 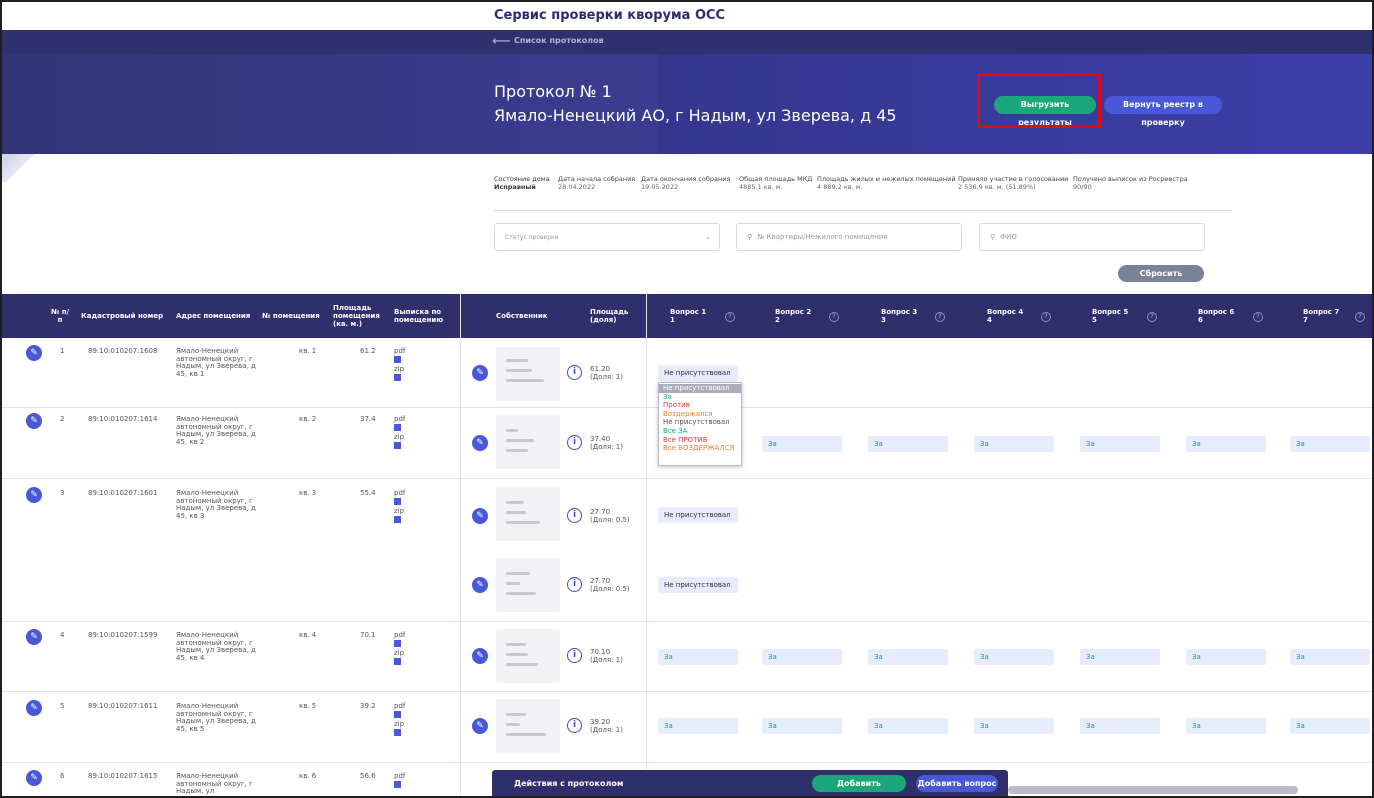 I want to click on dropdown-option: Воздержался, so click(x=700, y=414).